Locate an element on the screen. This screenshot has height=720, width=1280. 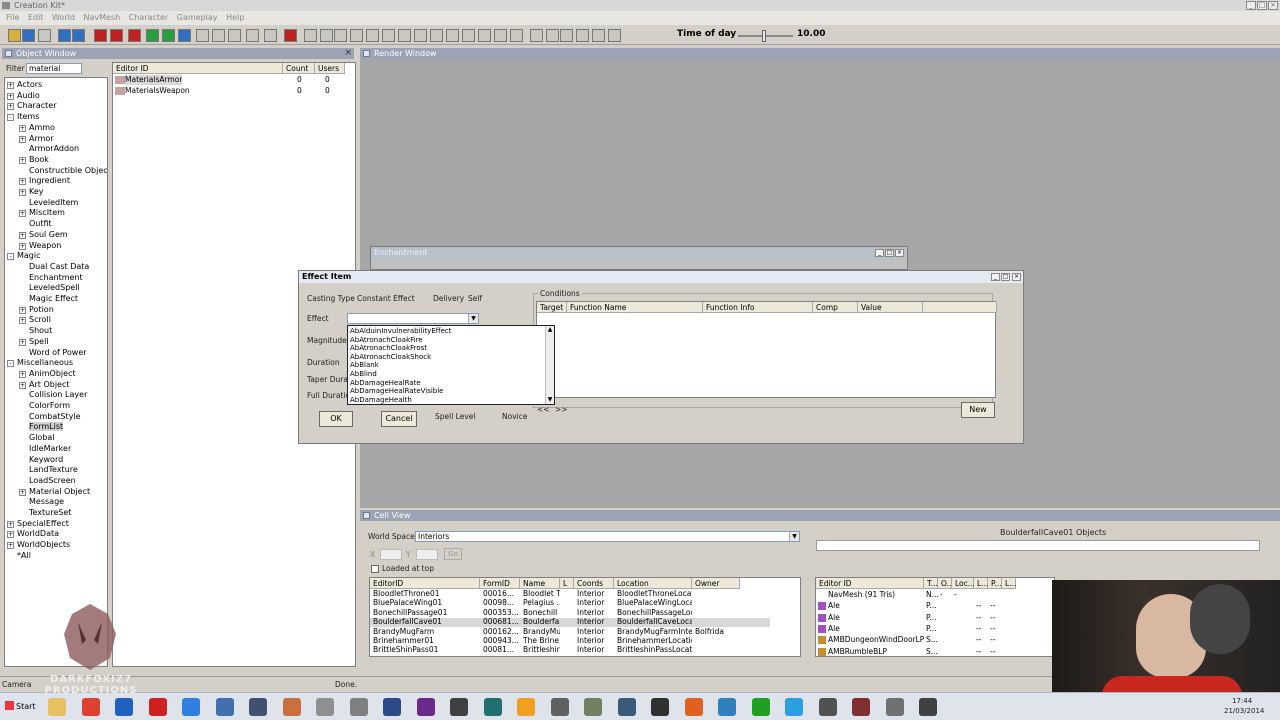
col-editor-id: Editor ID is located at coordinates (198, 68).